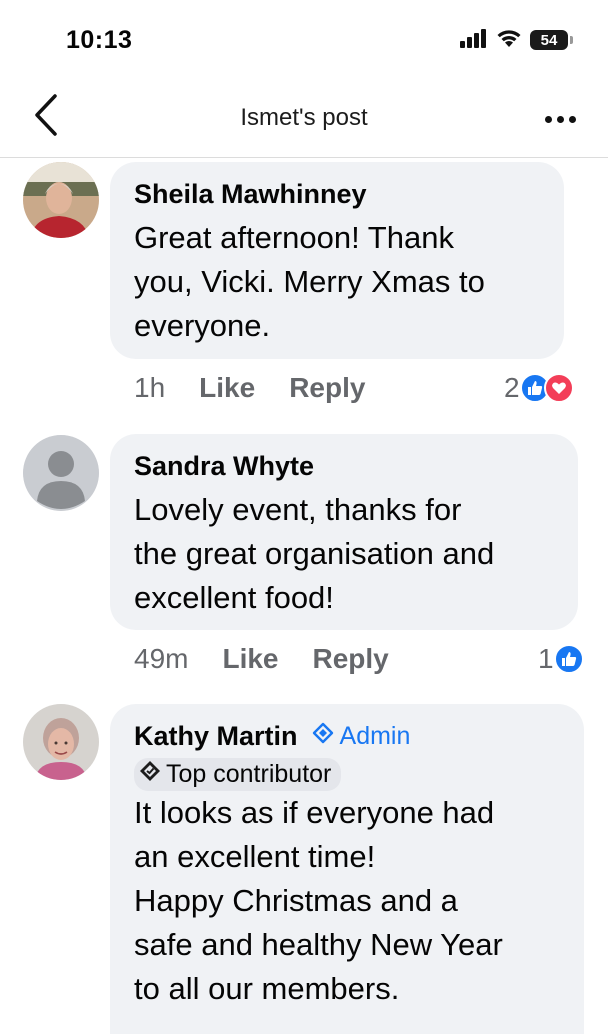  I want to click on admin-badge: Admin, so click(361, 736).